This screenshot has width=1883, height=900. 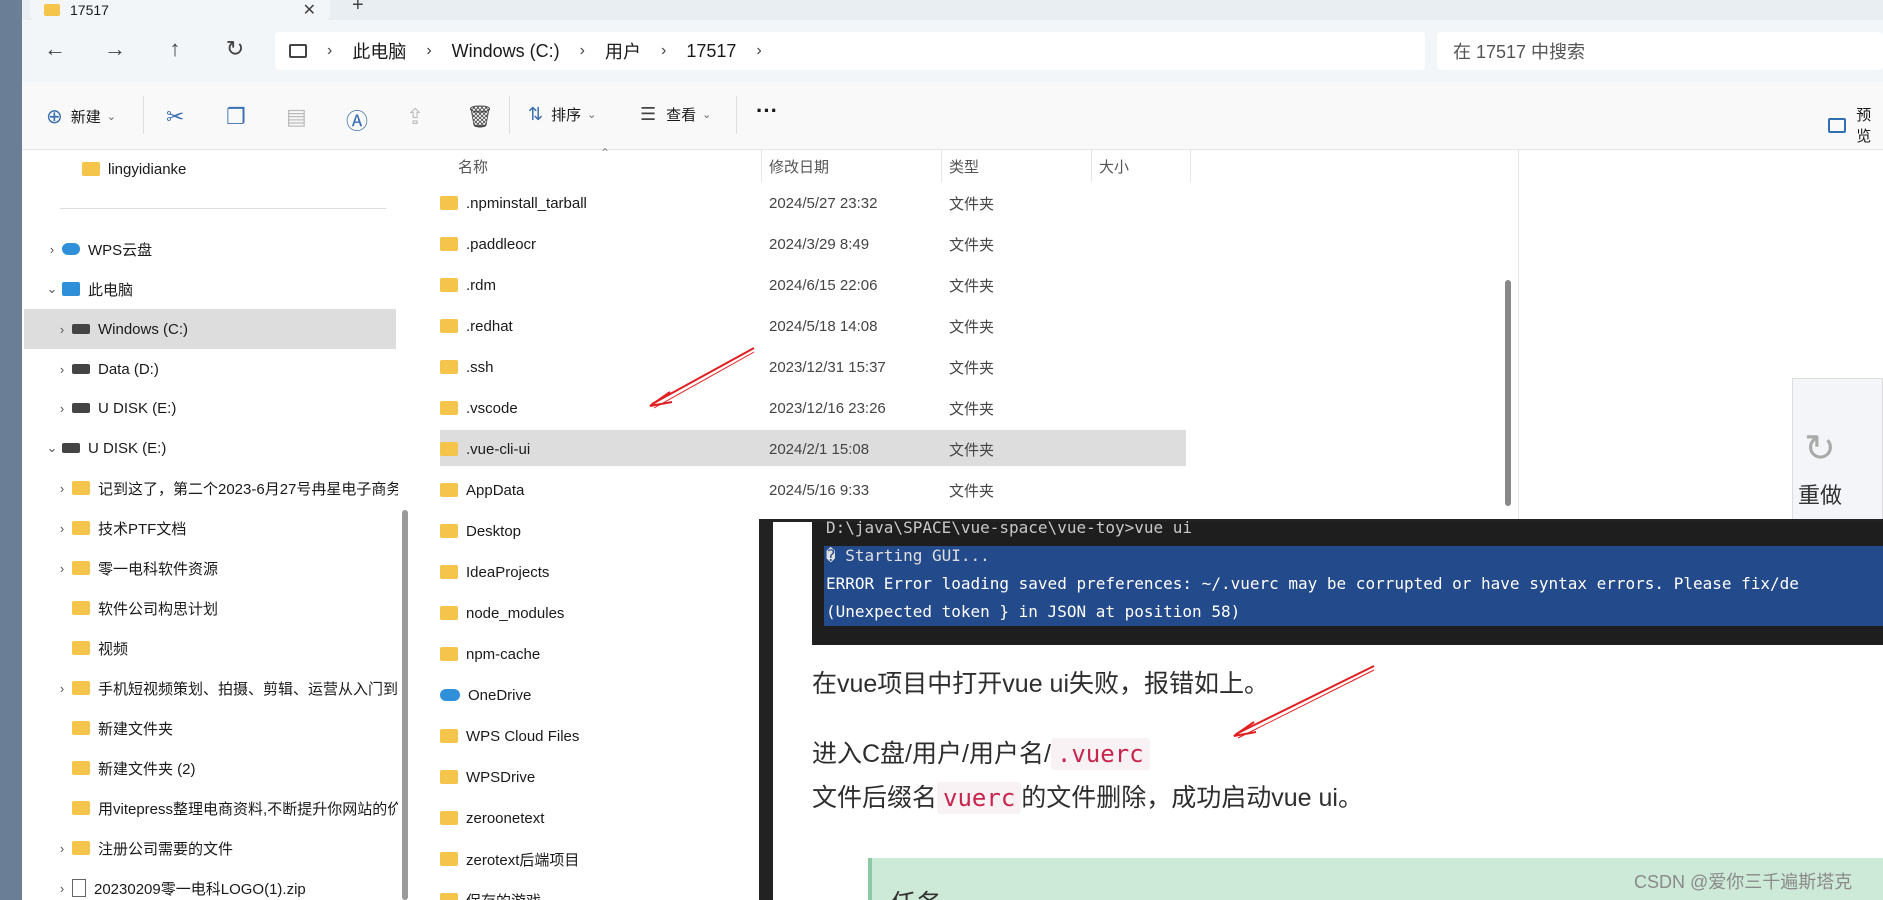 What do you see at coordinates (1114, 166) in the screenshot?
I see `column-header-size: 大小` at bounding box center [1114, 166].